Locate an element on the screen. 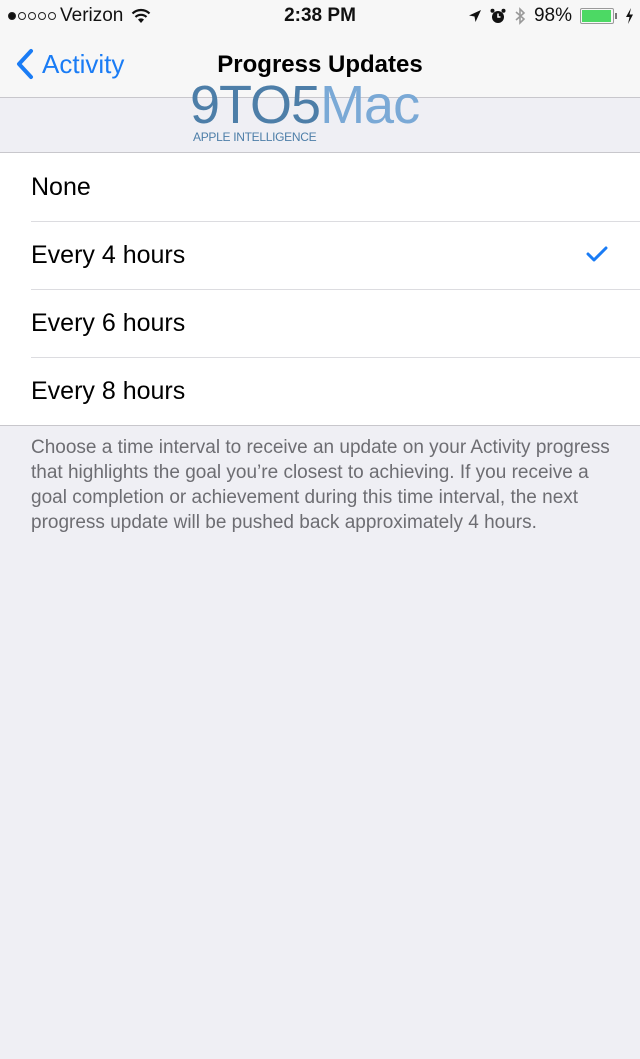 The image size is (640, 1059). option-every-4-hours: Every 4 hours is located at coordinates (320, 255).